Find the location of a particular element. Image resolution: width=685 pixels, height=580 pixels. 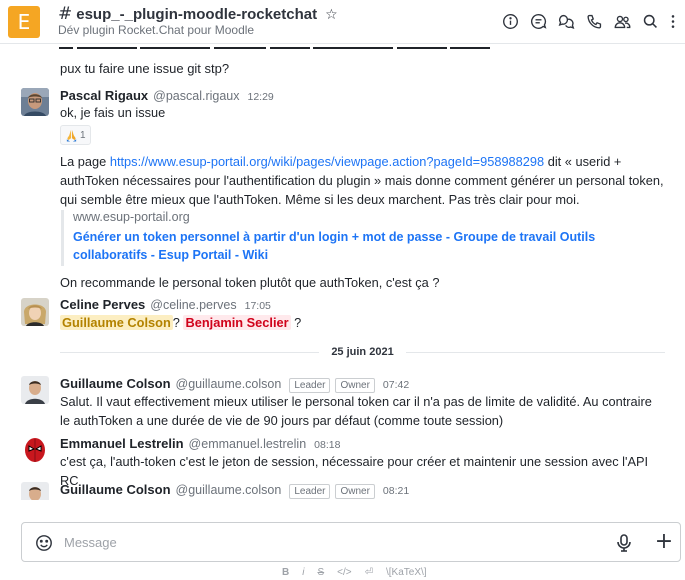

room-title-row: # esup_-_plugin-moodle-rocketchat ☆ is located at coordinates (198, 14).